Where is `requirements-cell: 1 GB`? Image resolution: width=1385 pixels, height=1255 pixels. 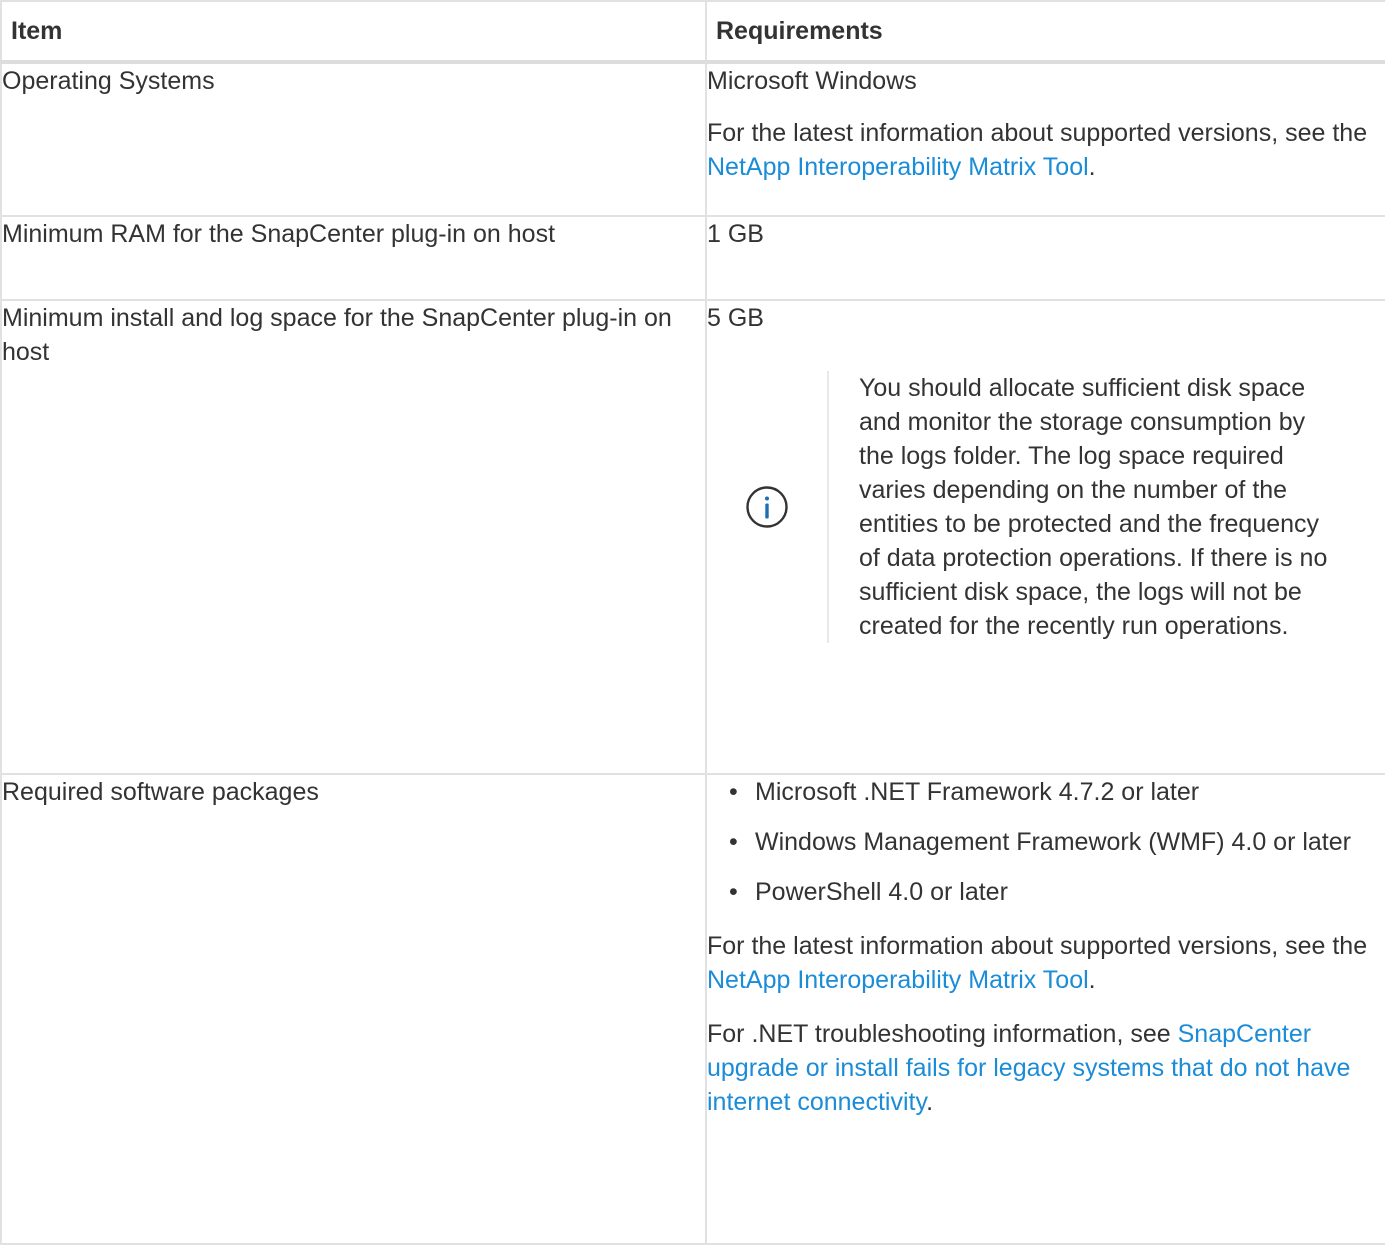
requirements-cell: 1 GB is located at coordinates (1045, 258).